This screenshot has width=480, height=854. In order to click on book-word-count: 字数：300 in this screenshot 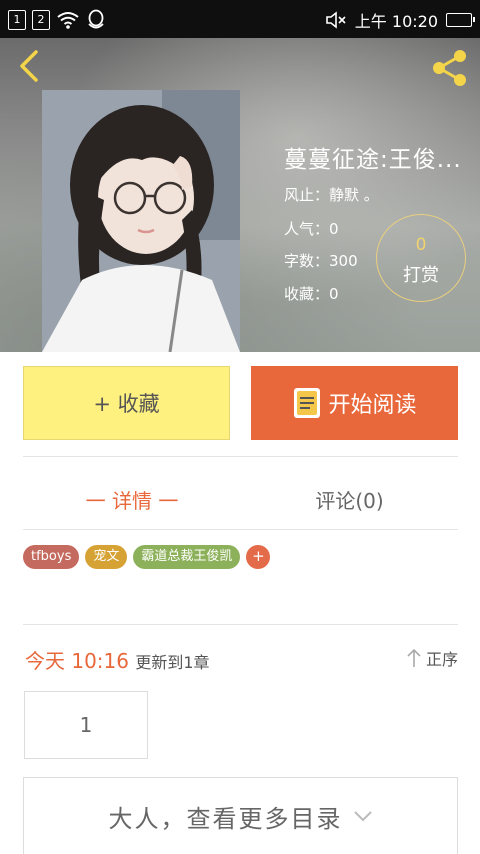, I will do `click(321, 261)`.